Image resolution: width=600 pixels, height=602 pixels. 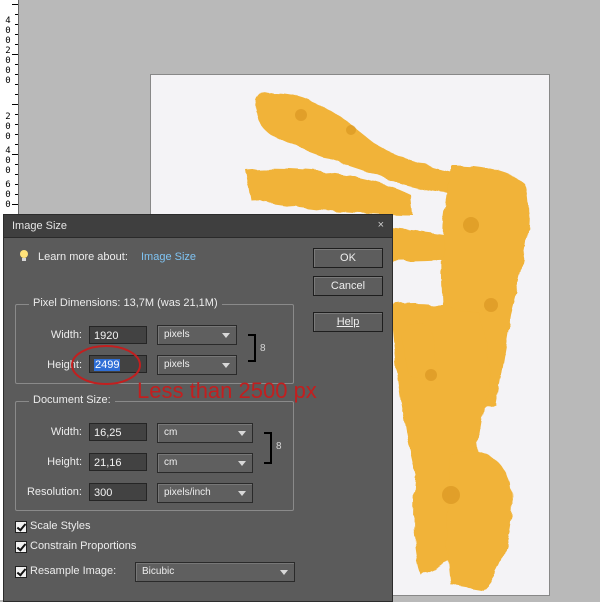 I want to click on resample-method-value: Bicubic, so click(x=158, y=571).